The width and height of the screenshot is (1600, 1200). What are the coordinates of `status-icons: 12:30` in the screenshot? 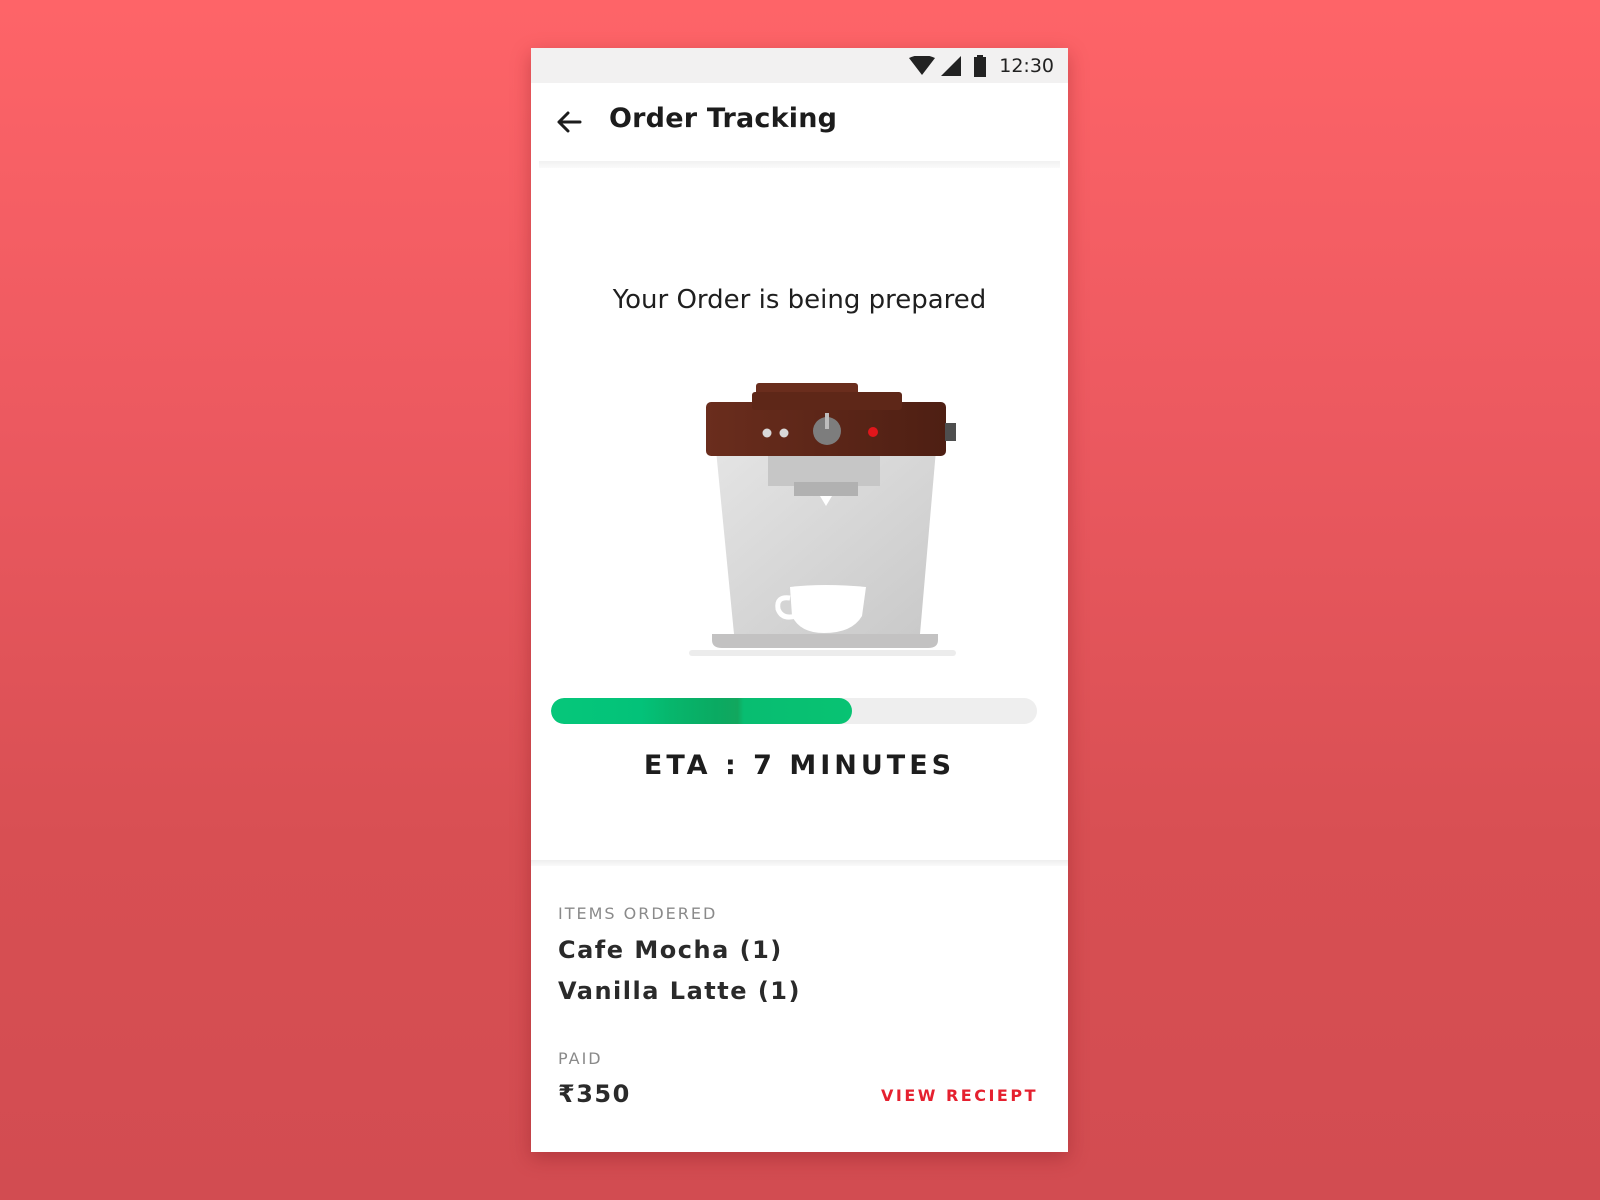 It's located at (981, 66).